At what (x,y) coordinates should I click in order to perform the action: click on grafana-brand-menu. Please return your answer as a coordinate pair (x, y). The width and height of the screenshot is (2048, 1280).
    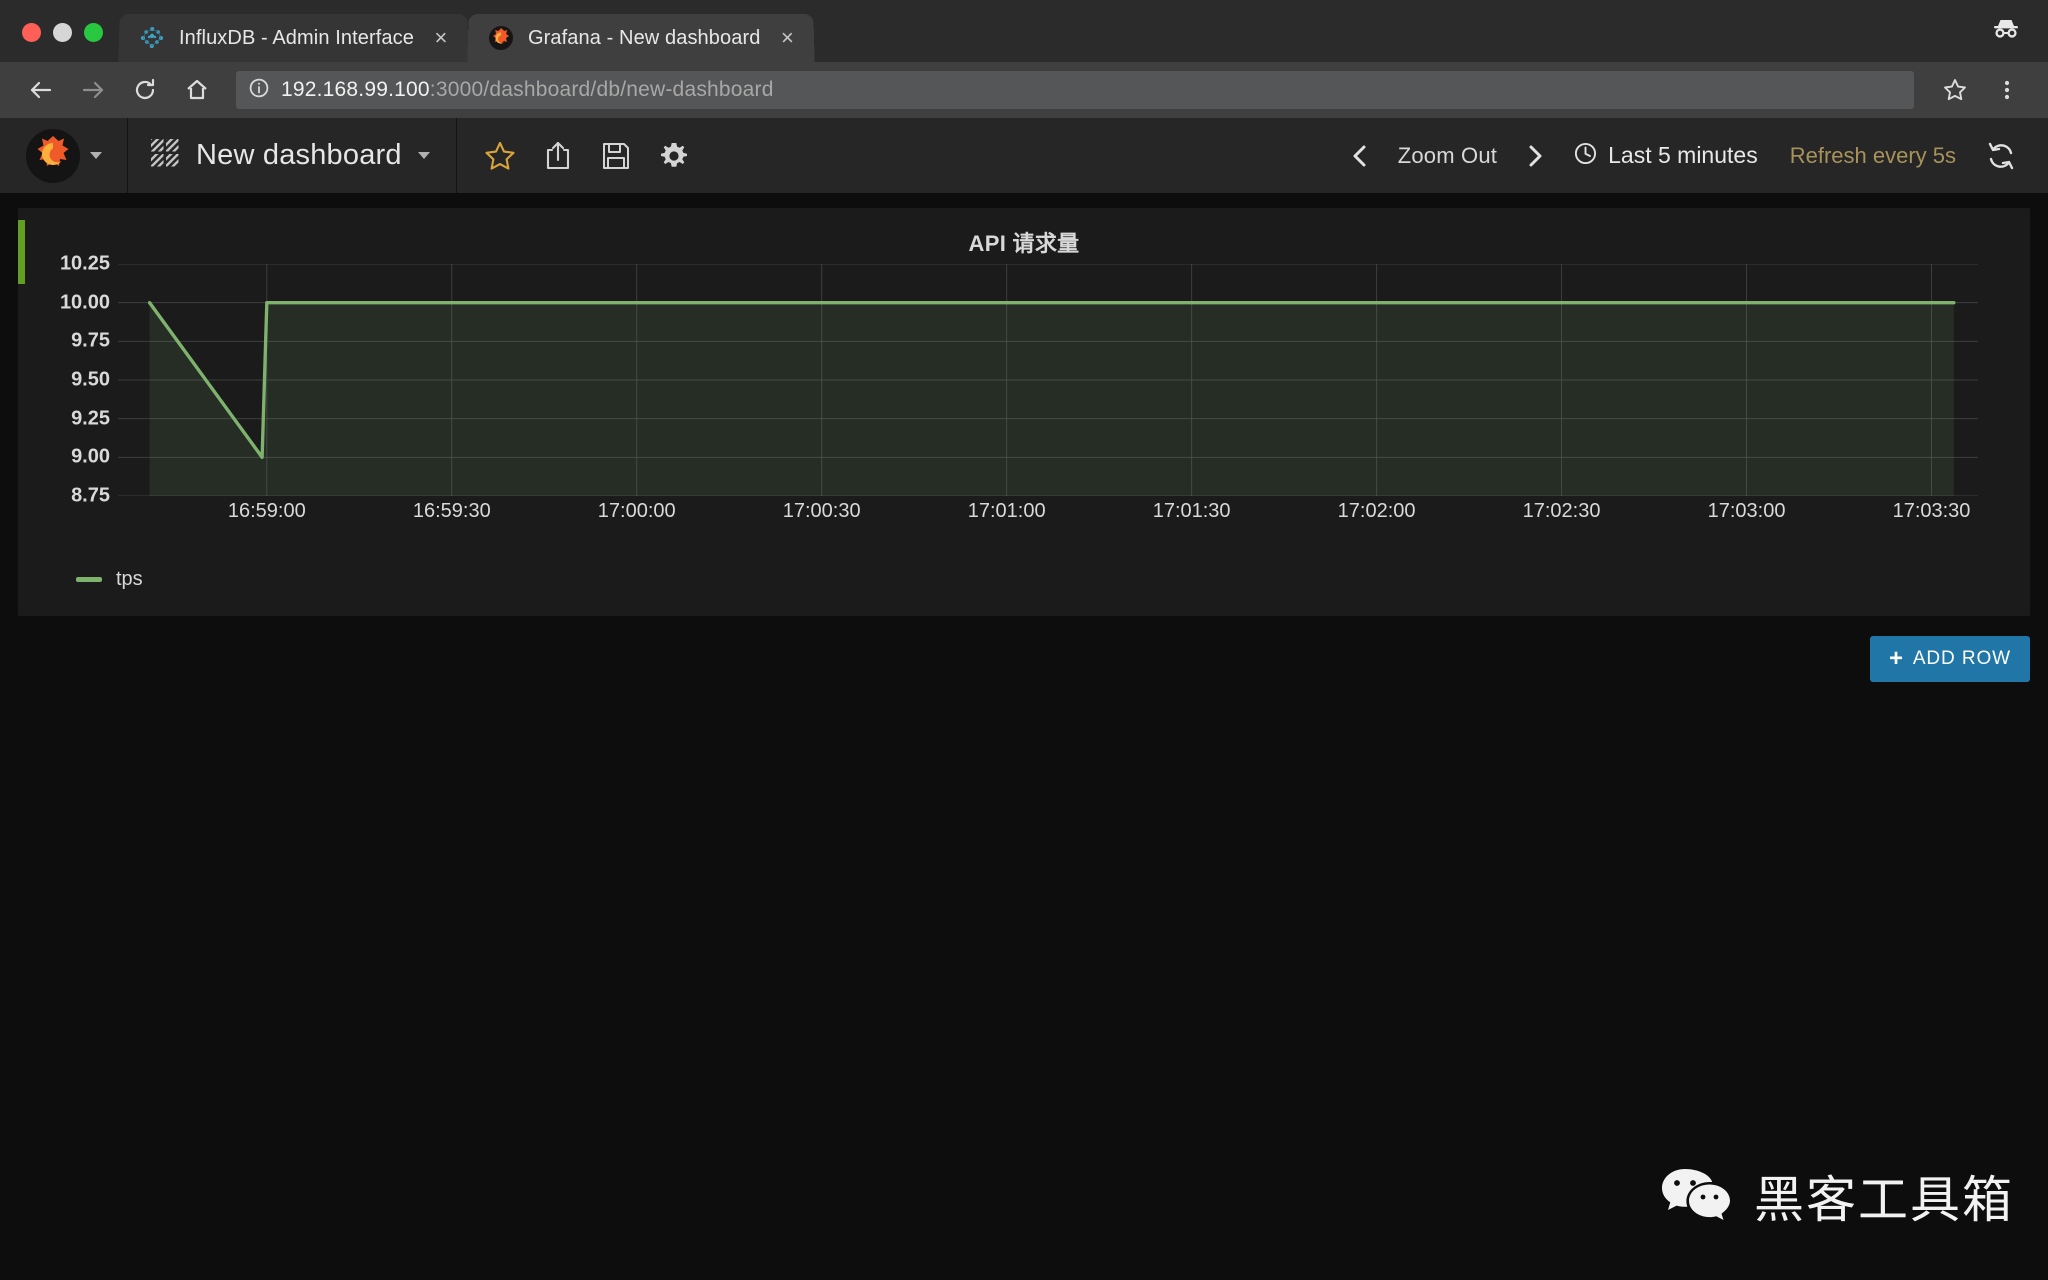
    Looking at the image, I should click on (64, 155).